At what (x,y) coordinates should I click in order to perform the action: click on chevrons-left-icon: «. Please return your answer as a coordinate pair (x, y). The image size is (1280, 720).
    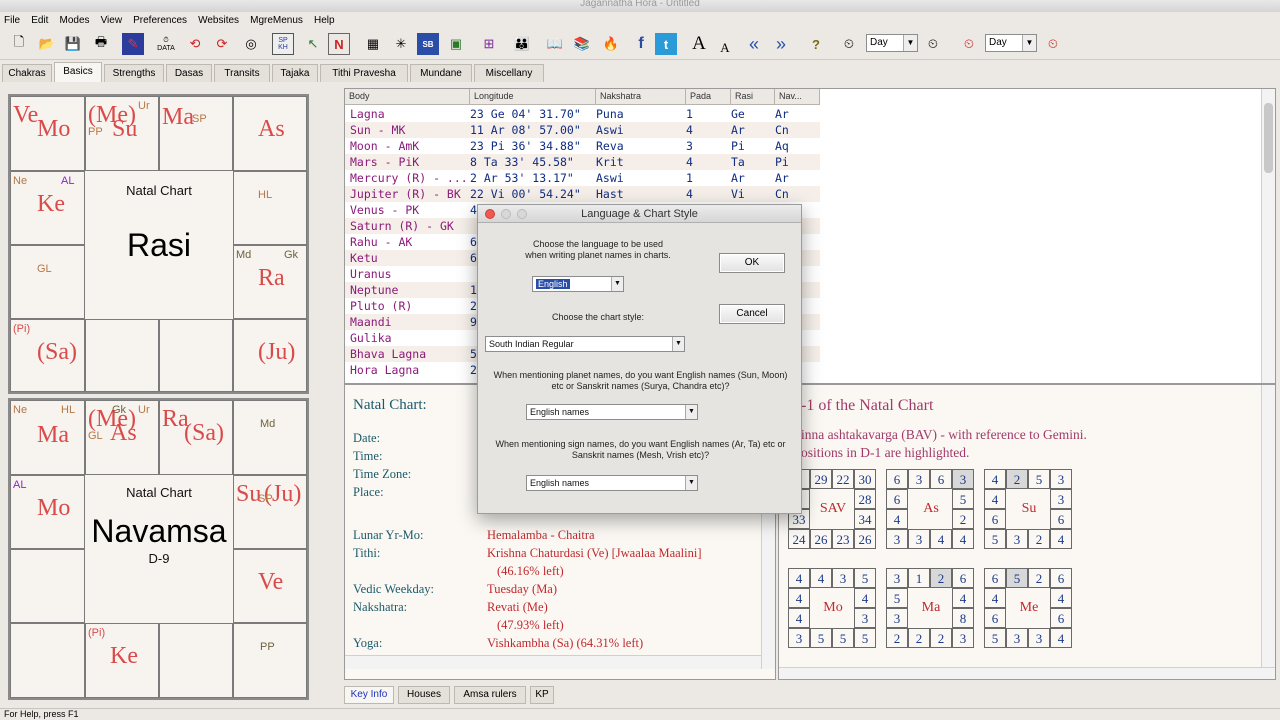
    Looking at the image, I should click on (754, 44).